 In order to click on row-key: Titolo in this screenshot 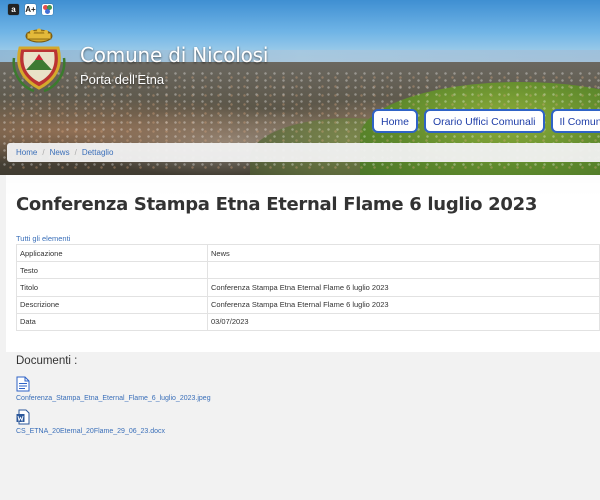, I will do `click(112, 287)`.